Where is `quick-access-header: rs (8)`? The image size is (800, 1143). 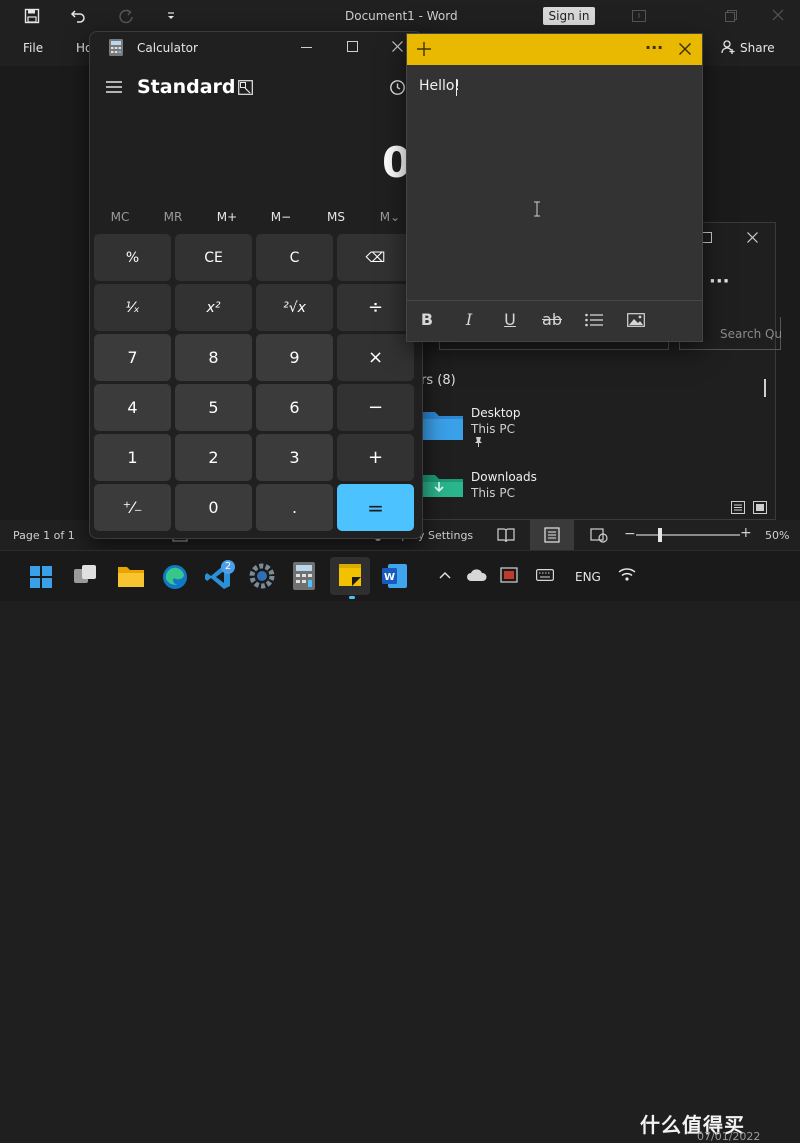
quick-access-header: rs (8) is located at coordinates (438, 380).